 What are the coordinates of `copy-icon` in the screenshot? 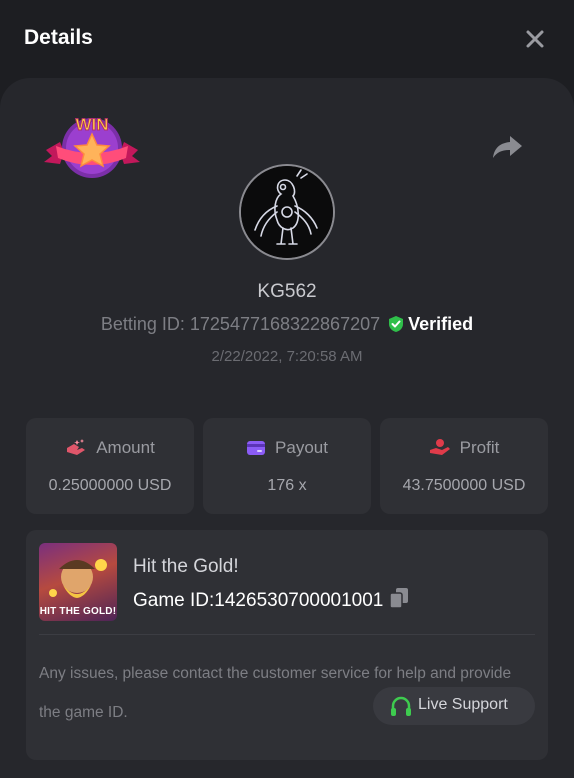 It's located at (399, 598).